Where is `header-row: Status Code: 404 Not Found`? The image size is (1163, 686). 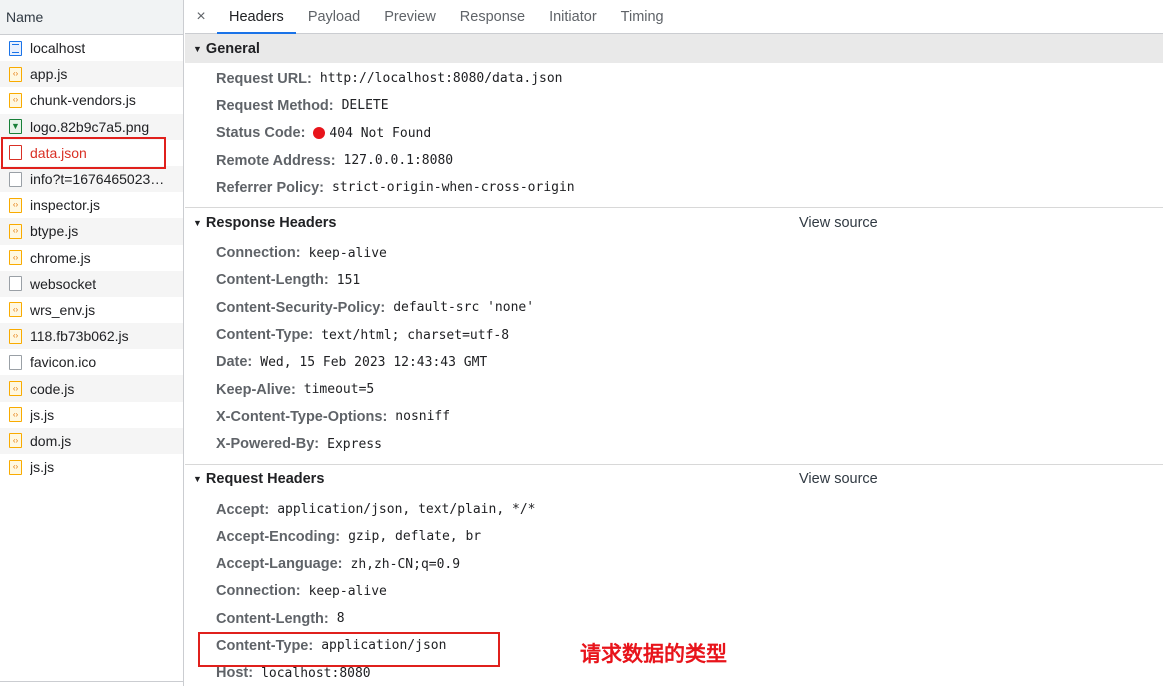 header-row: Status Code: 404 Not Found is located at coordinates (674, 133).